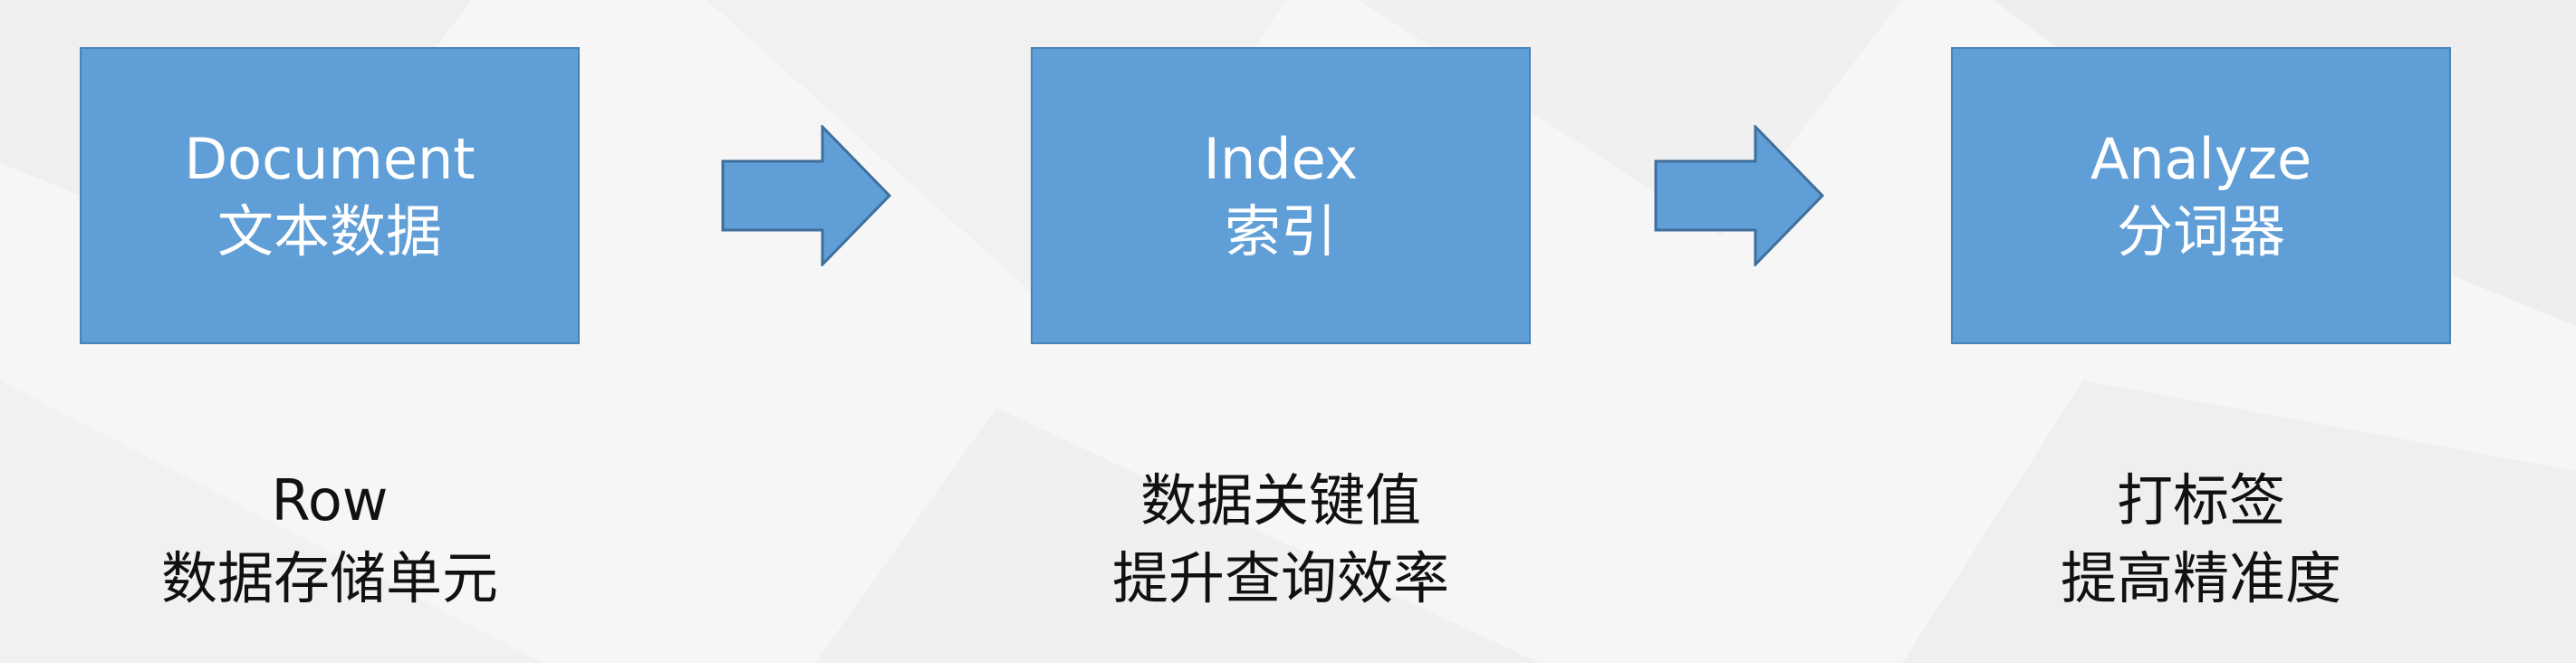 The width and height of the screenshot is (2576, 663). What do you see at coordinates (2200, 500) in the screenshot?
I see `caption-line-1: 打标签` at bounding box center [2200, 500].